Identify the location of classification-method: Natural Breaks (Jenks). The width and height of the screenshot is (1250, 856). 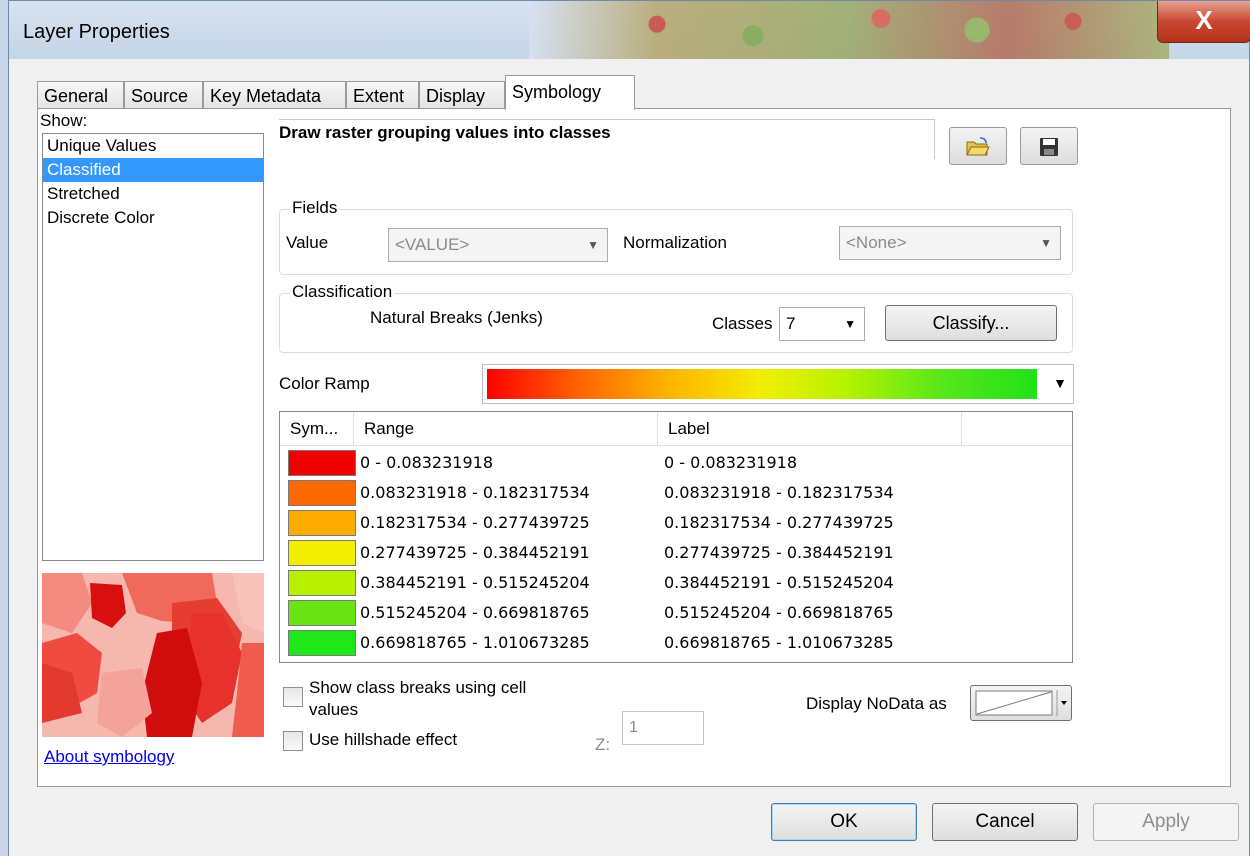
(456, 317).